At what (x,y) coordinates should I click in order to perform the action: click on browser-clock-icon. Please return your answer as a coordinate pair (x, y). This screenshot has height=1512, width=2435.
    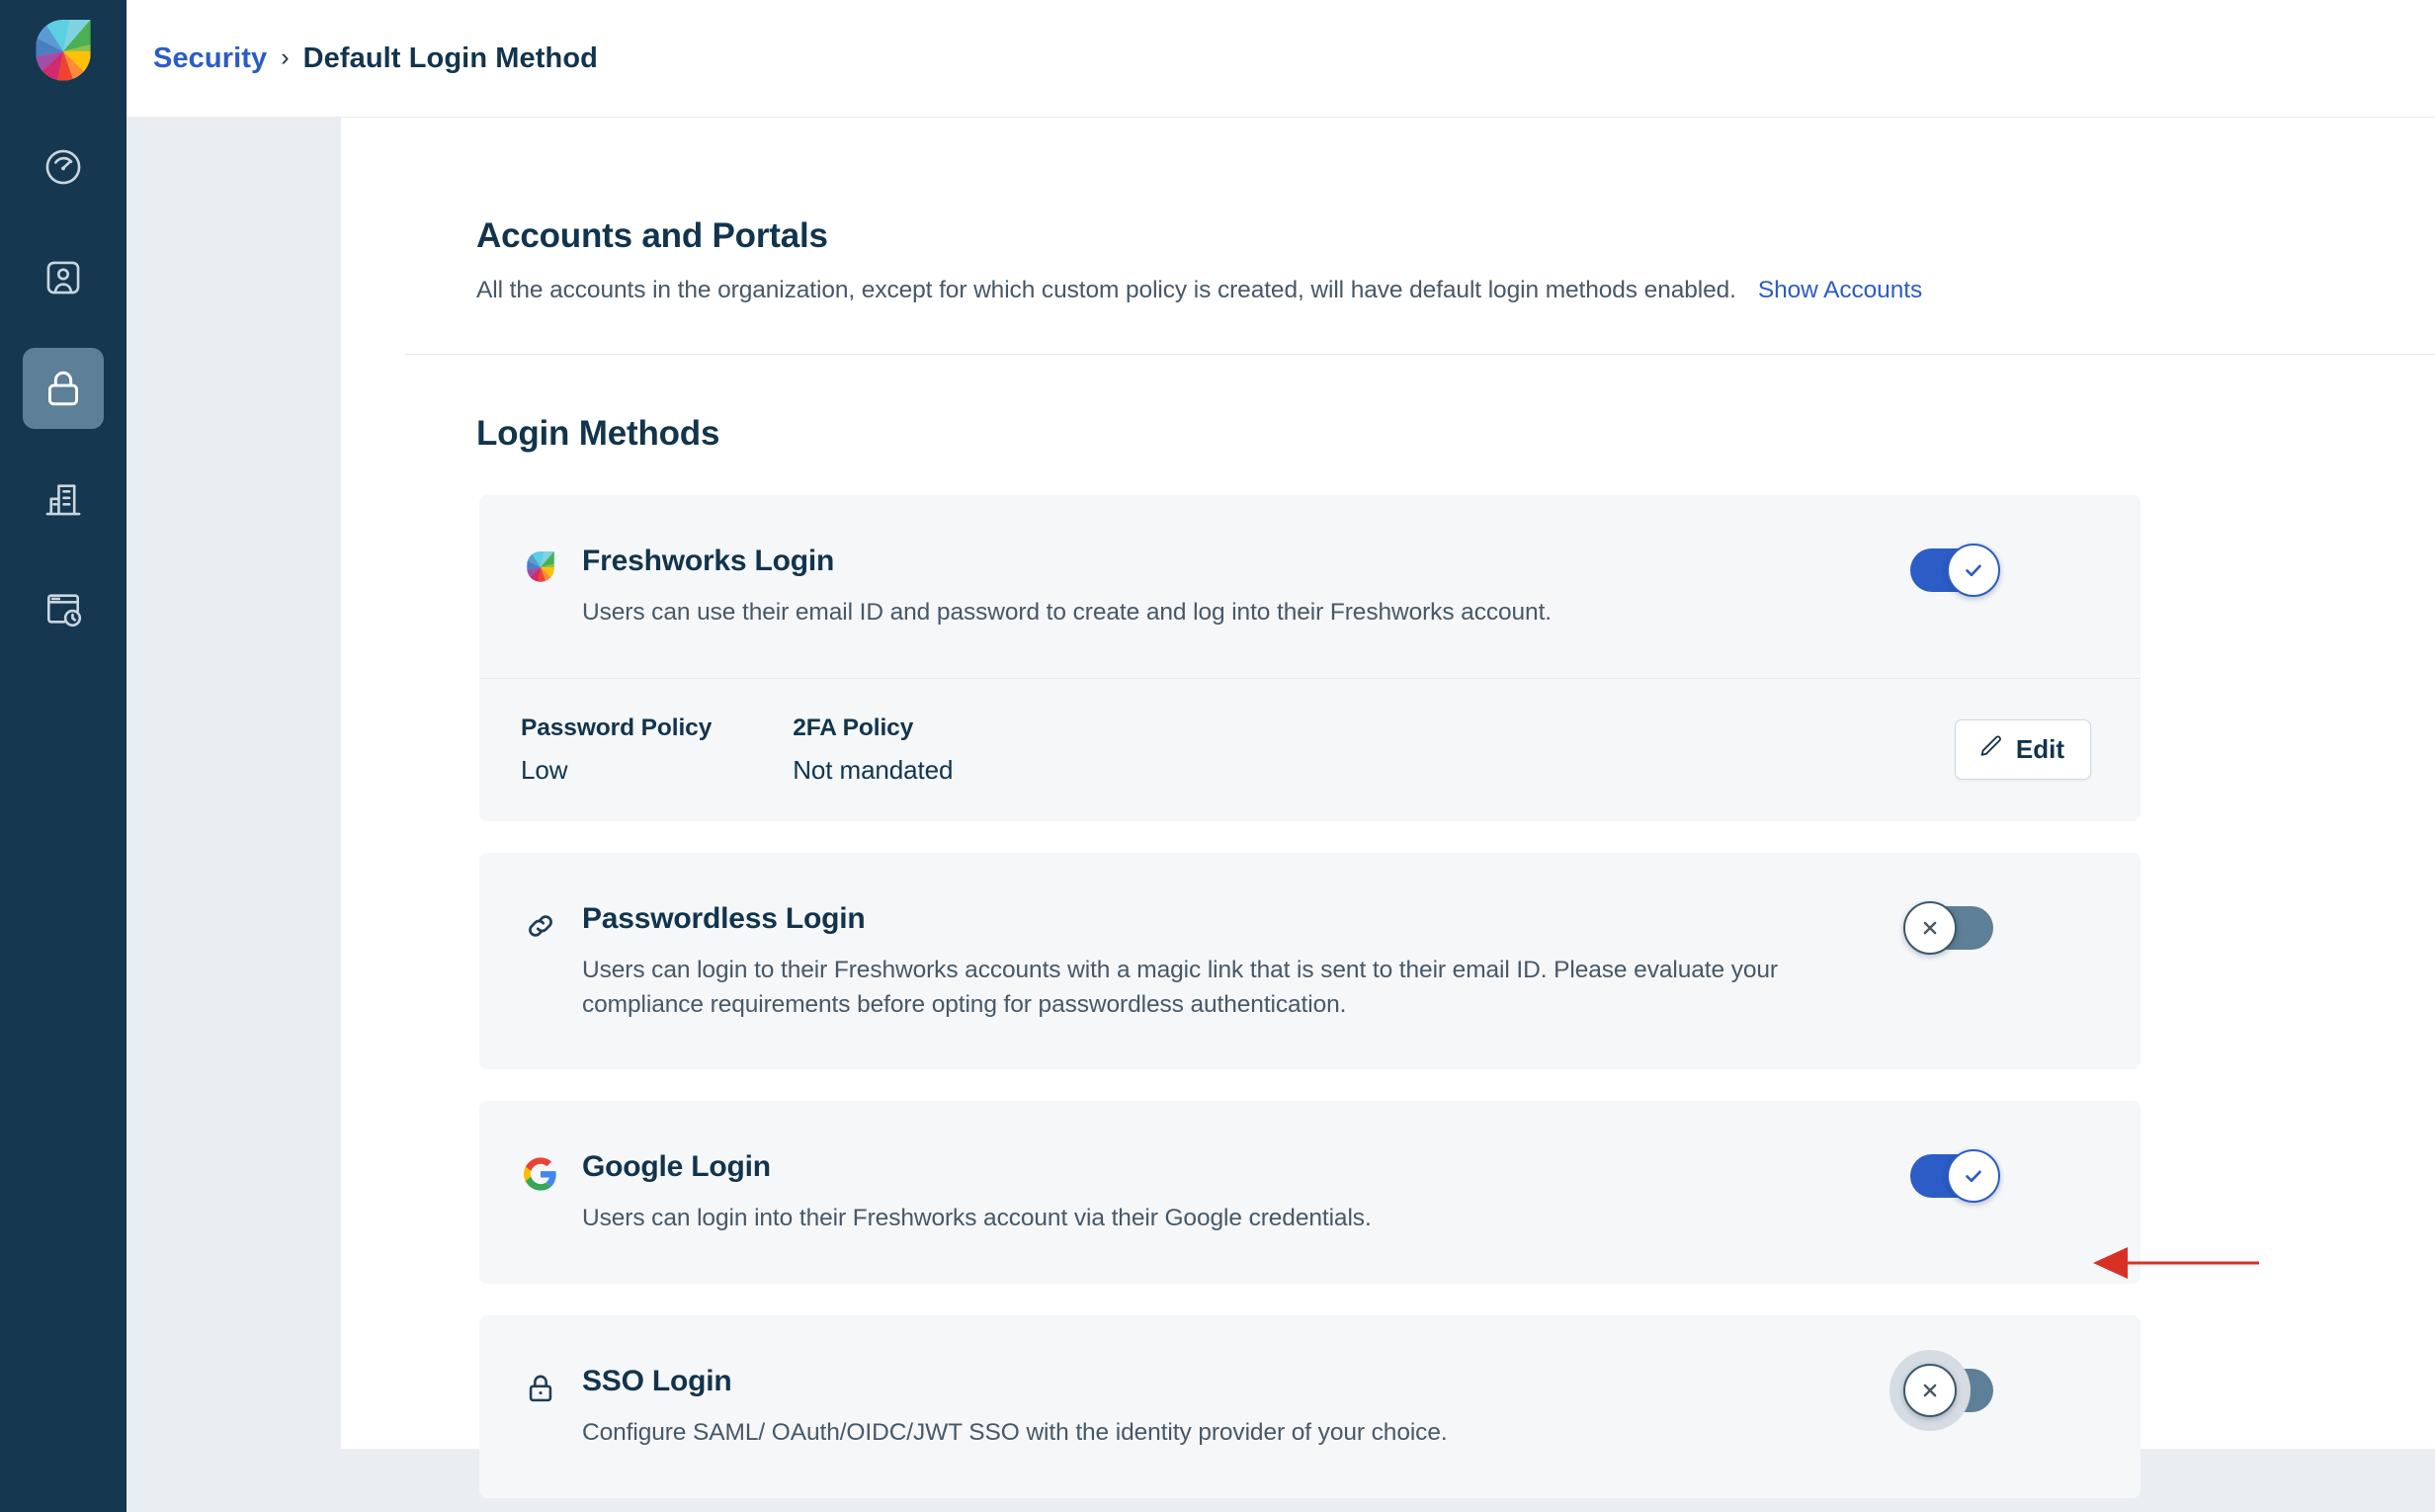
    Looking at the image, I should click on (63, 609).